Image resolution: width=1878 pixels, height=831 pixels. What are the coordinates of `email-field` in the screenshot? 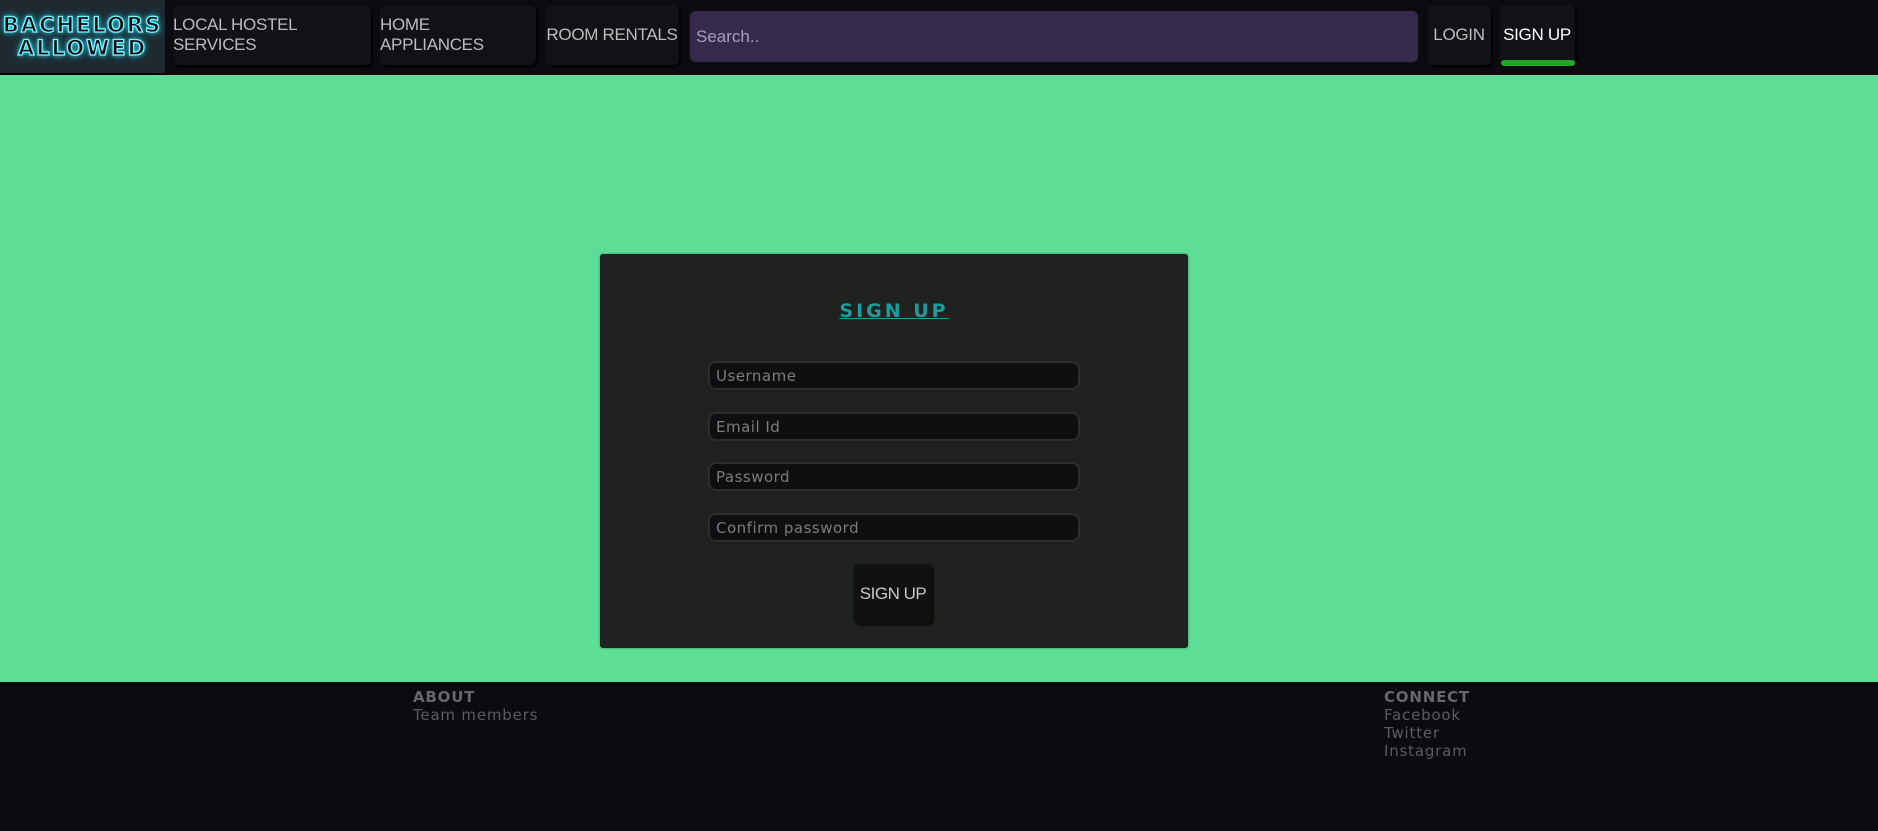 It's located at (894, 426).